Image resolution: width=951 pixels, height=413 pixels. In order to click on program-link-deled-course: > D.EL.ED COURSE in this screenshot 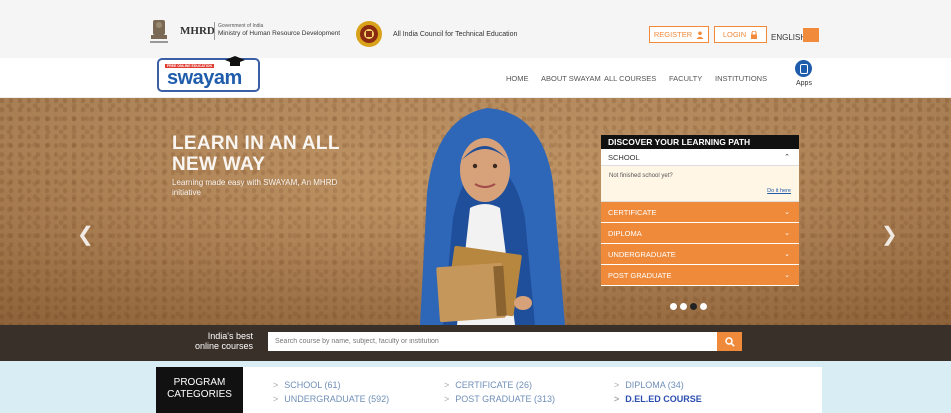, I will do `click(658, 399)`.